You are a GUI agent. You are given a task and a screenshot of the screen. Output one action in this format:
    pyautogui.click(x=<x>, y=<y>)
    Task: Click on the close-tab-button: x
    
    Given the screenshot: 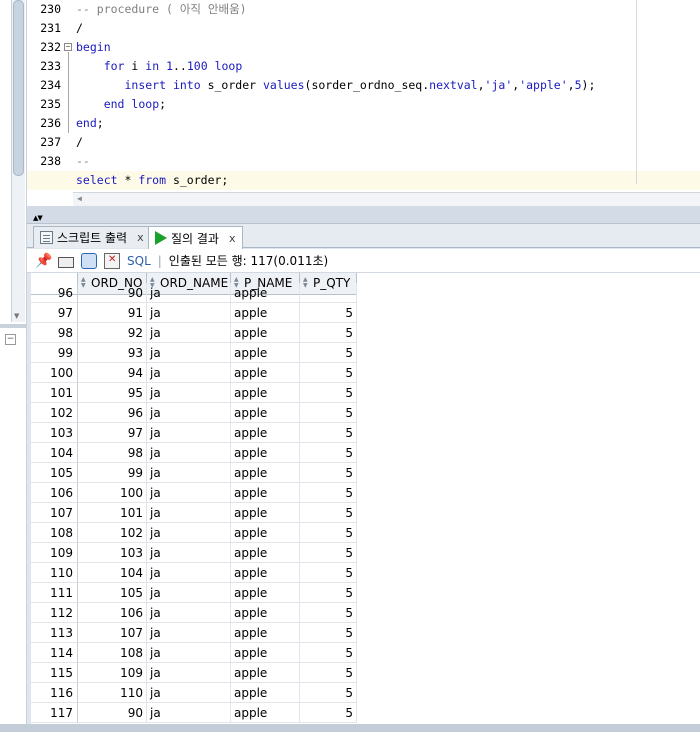 What is the action you would take?
    pyautogui.click(x=140, y=237)
    